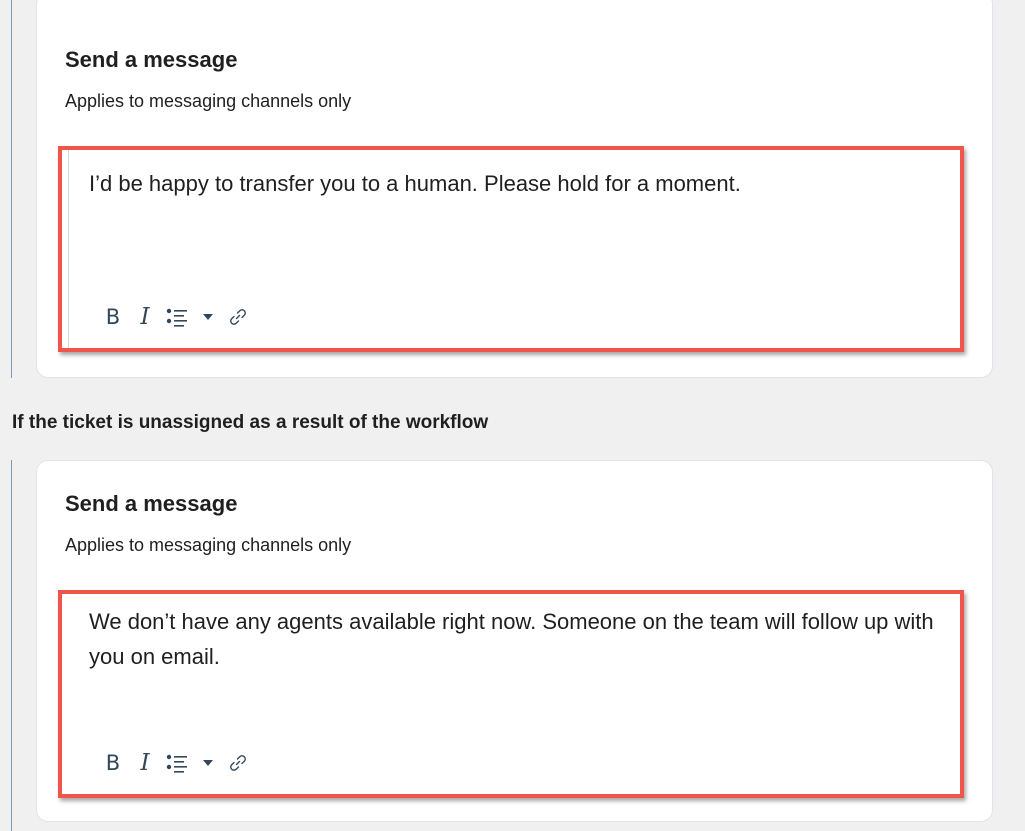 The height and width of the screenshot is (831, 1025). Describe the element at coordinates (68, 249) in the screenshot. I see `editor-edge` at that location.